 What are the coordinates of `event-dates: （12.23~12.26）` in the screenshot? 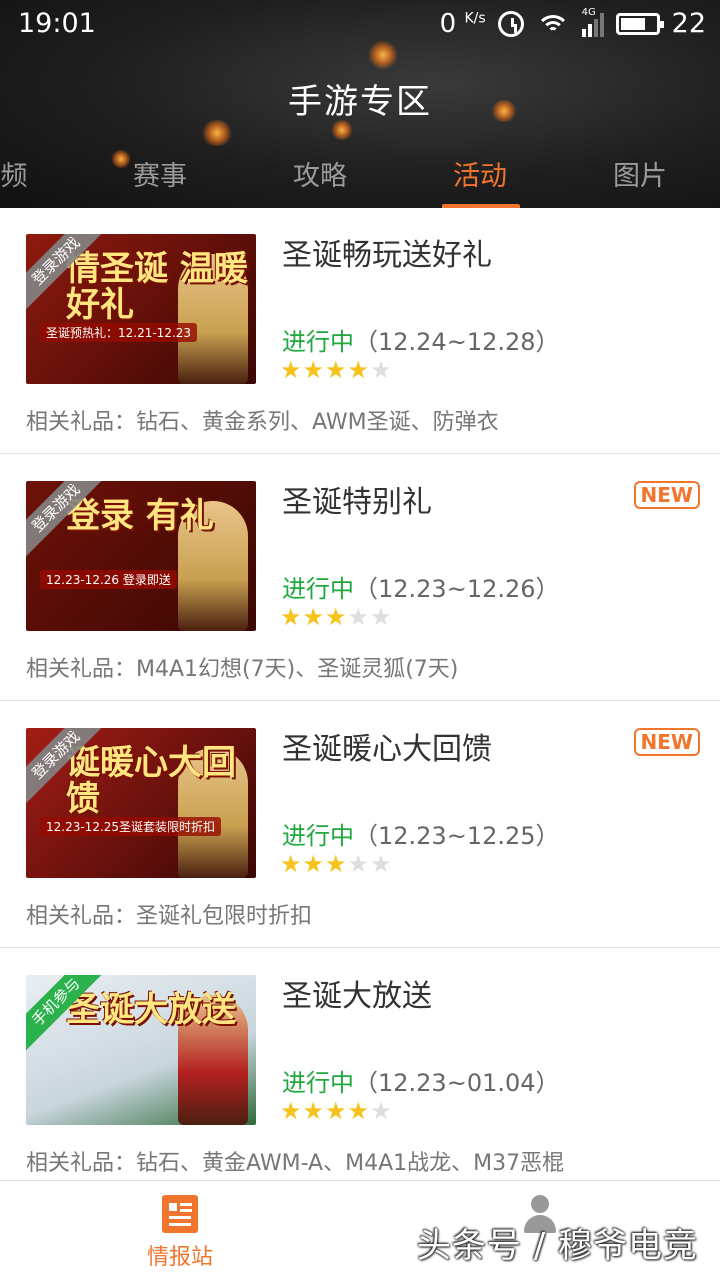 It's located at (457, 589).